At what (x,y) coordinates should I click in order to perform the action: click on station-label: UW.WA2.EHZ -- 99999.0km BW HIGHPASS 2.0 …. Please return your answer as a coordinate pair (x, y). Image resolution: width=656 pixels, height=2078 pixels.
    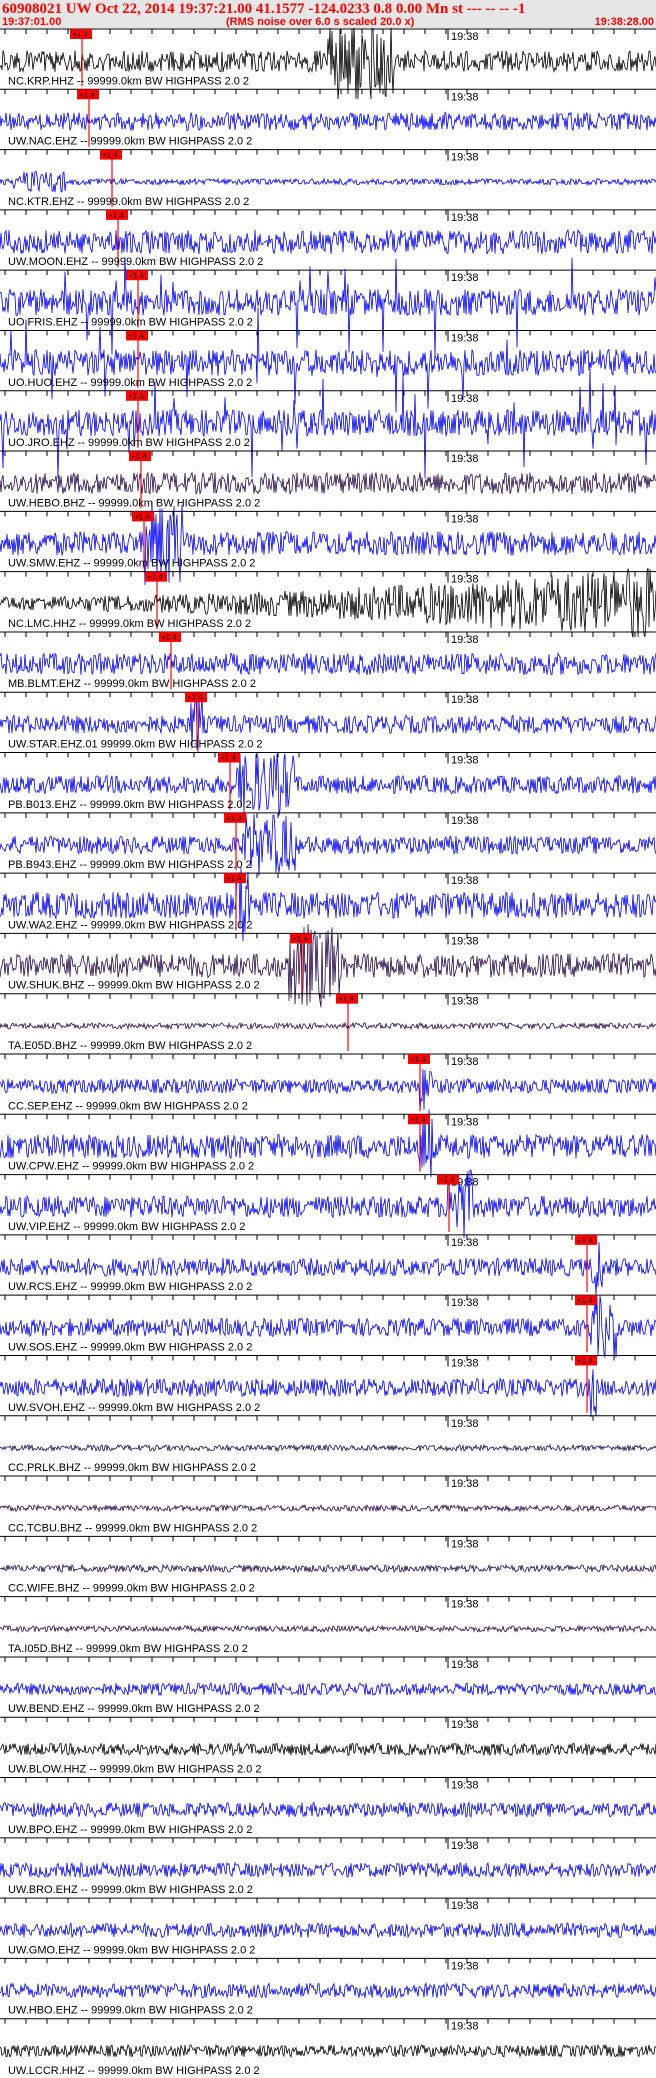
    Looking at the image, I should click on (130, 925).